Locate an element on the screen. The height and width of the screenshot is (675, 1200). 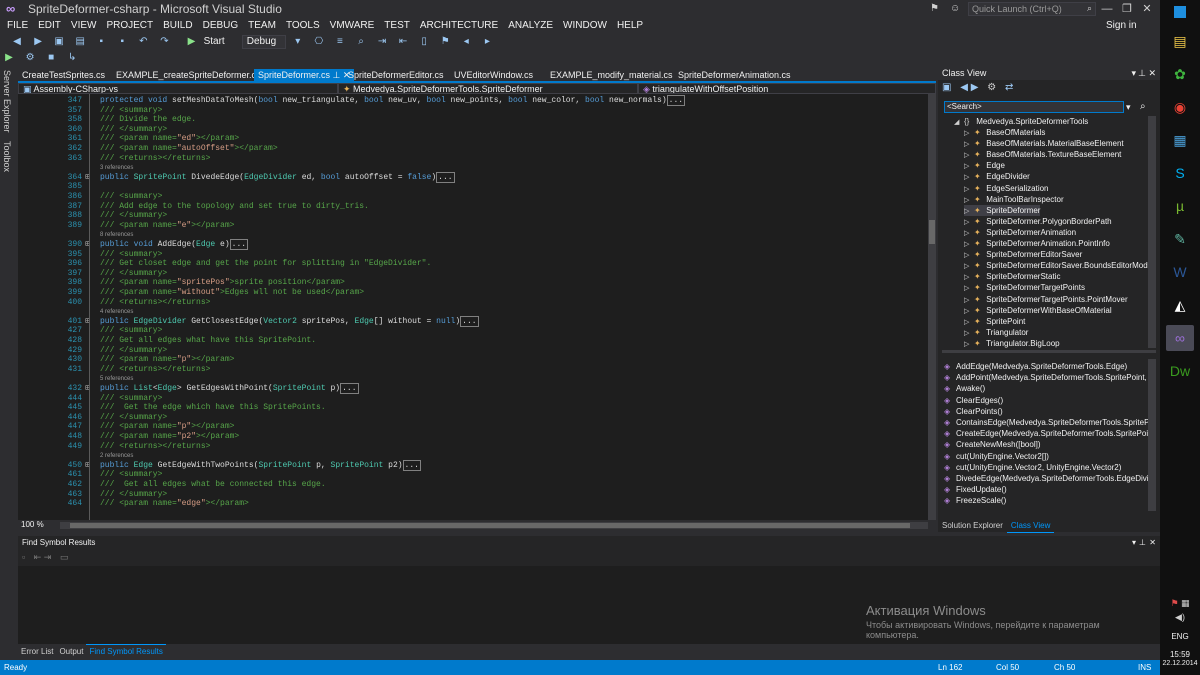
utorrent-icon: µ is located at coordinates (1180, 206).